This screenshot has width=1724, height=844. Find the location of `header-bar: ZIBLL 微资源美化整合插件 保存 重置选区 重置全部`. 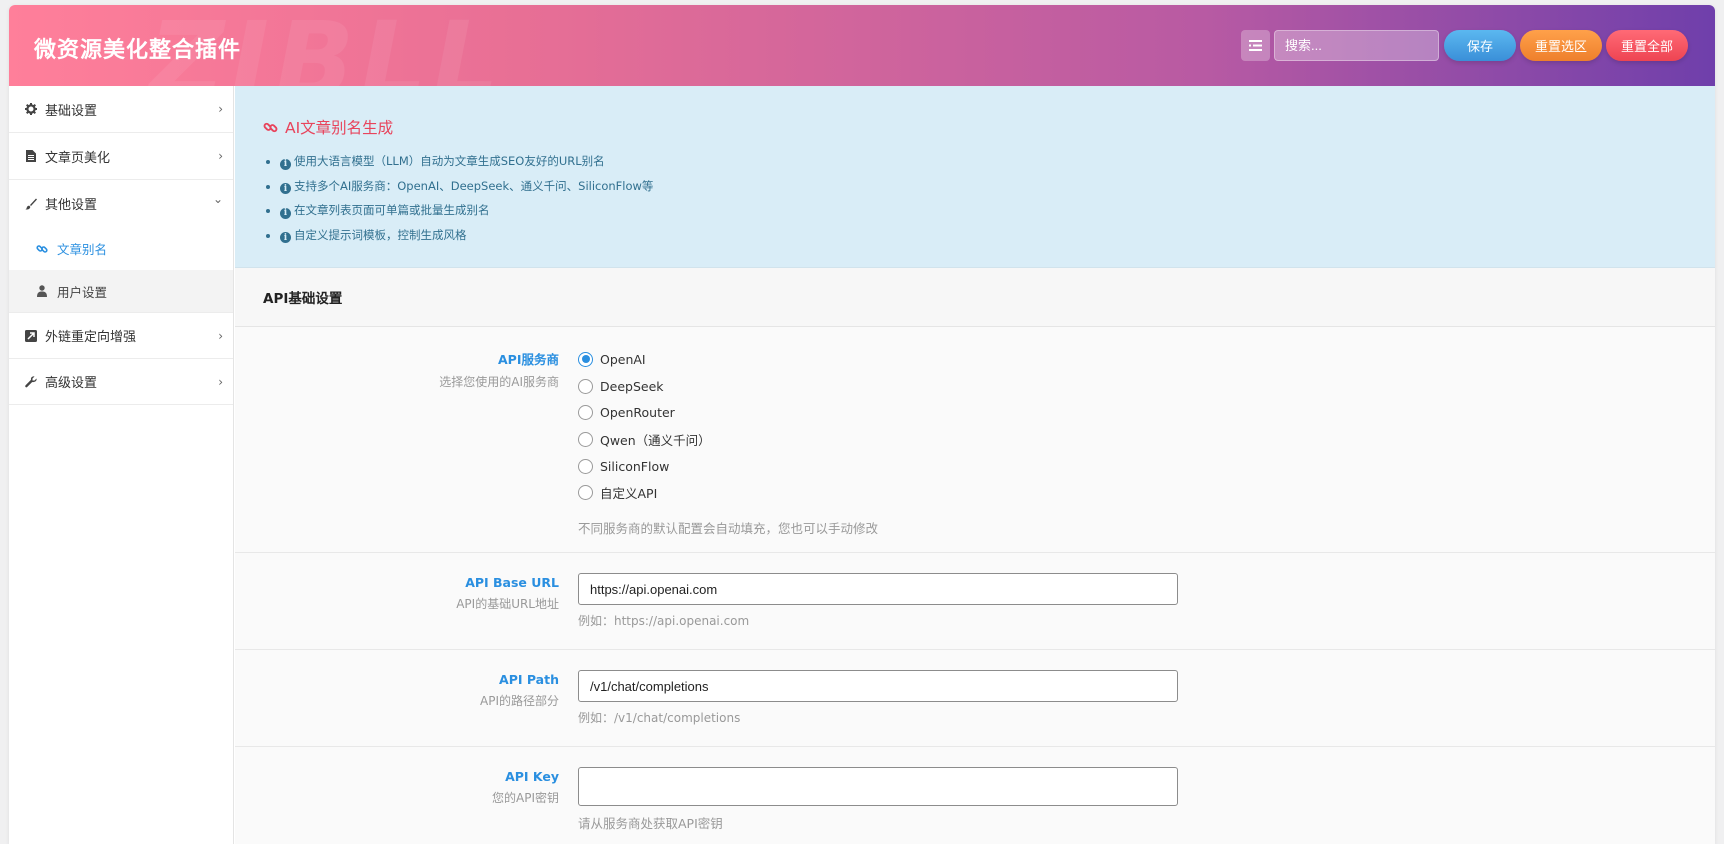

header-bar: ZIBLL 微资源美化整合插件 保存 重置选区 重置全部 is located at coordinates (862, 45).